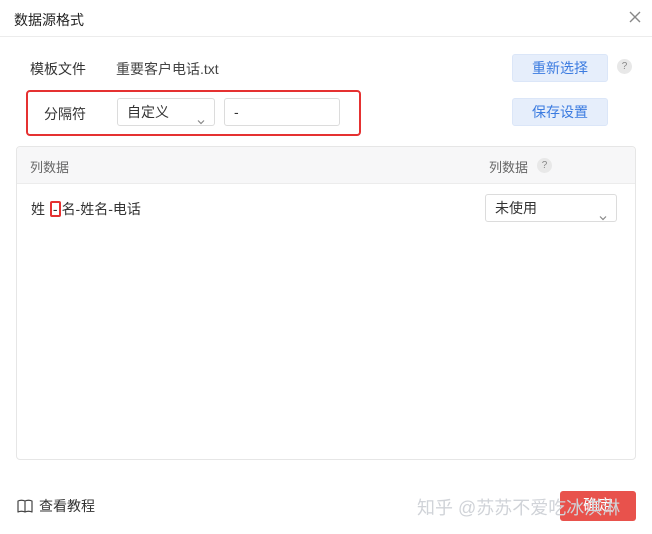 This screenshot has width=652, height=534. I want to click on template-file-label: 模板文件, so click(58, 69).